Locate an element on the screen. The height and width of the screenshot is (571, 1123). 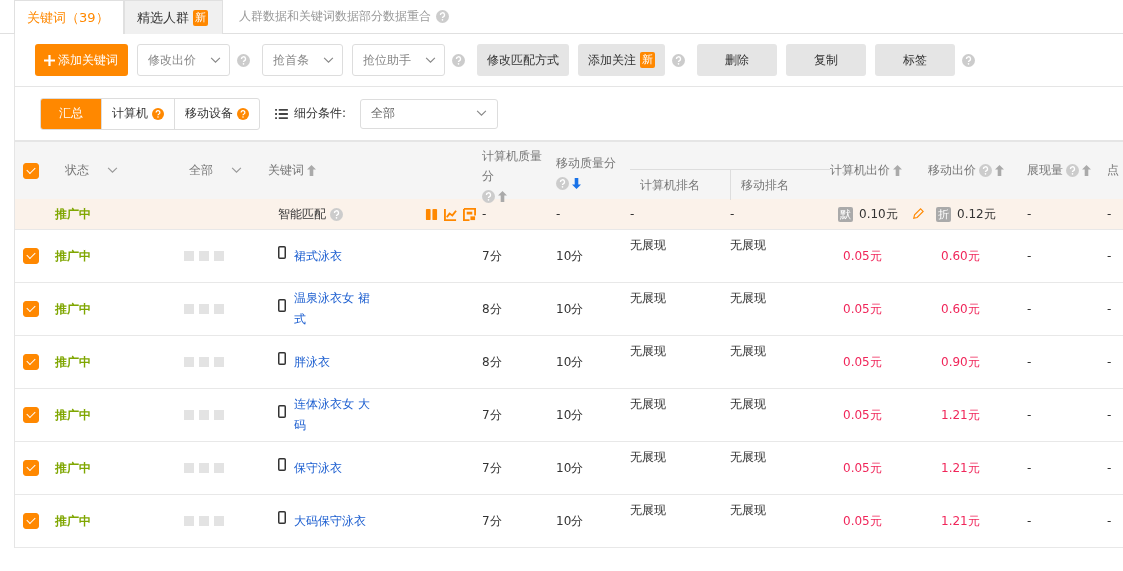
column-header: 关键词 is located at coordinates (286, 170).